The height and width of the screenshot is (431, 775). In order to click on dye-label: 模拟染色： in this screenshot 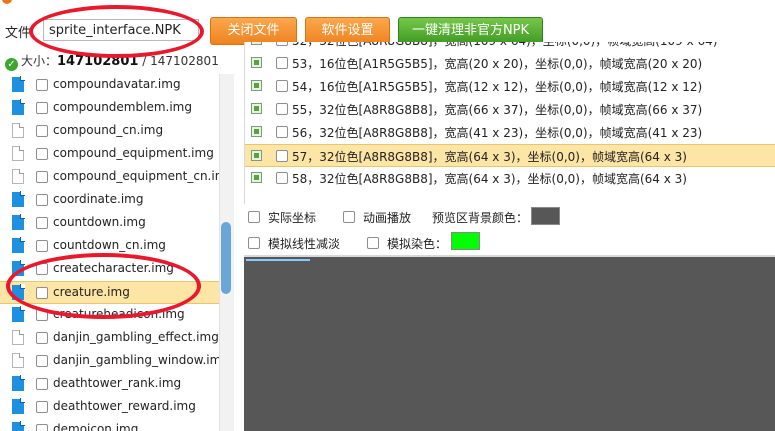, I will do `click(417, 244)`.